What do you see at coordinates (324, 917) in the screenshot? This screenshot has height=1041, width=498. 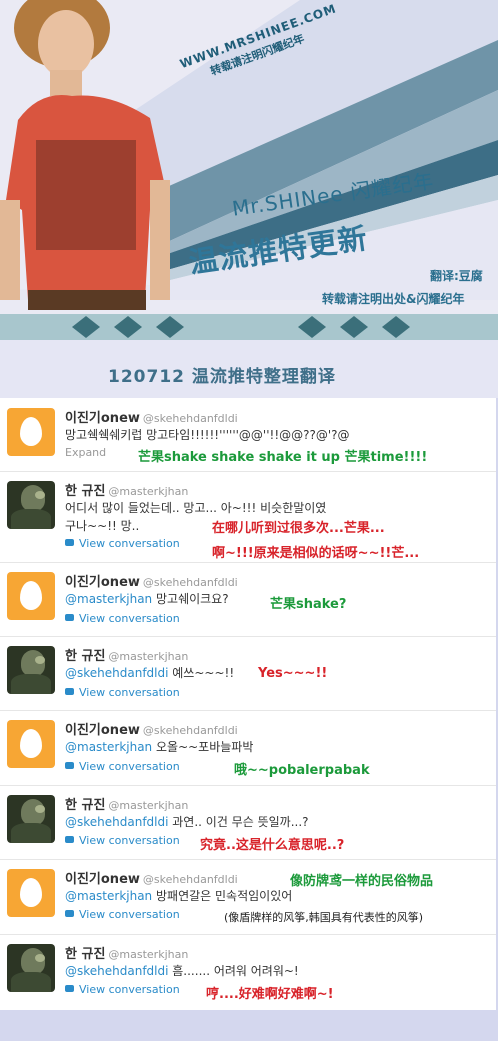 I see `translation-note: (像盾牌样的风筝,韩国具有代表性的风筝)` at bounding box center [324, 917].